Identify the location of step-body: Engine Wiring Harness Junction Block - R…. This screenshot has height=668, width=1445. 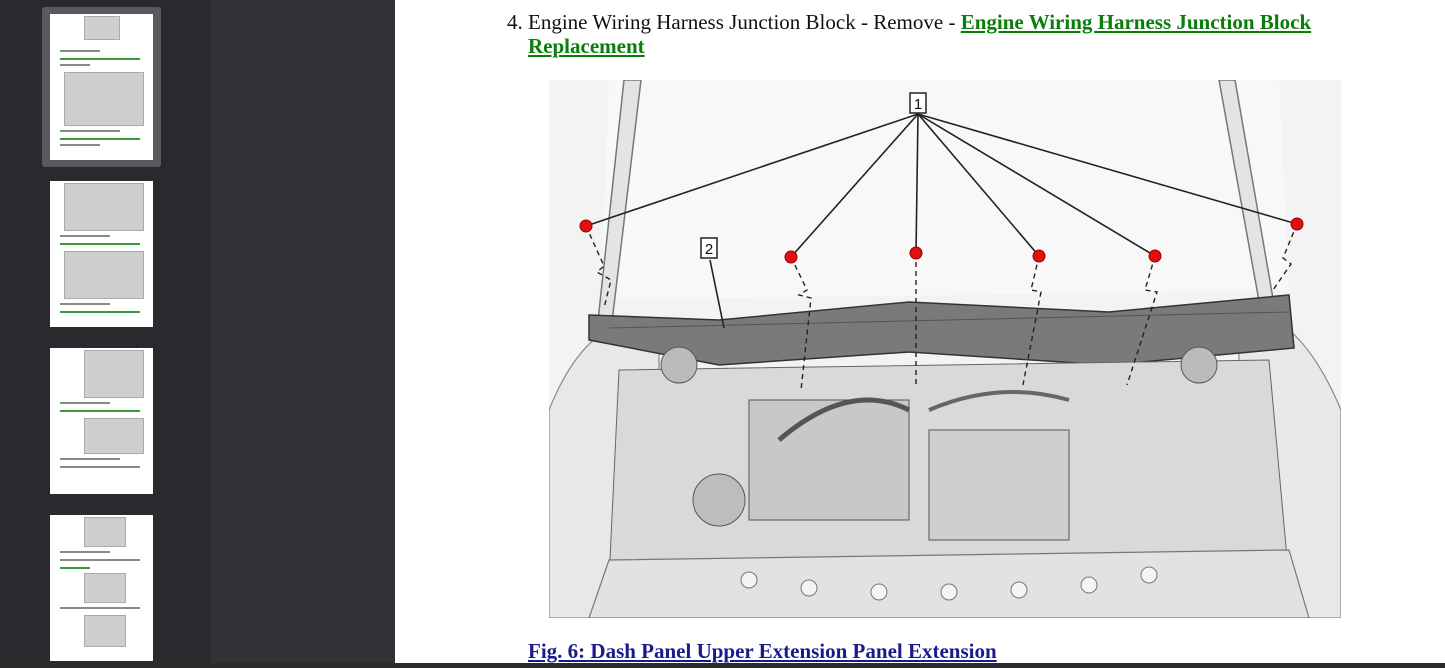
(958, 34).